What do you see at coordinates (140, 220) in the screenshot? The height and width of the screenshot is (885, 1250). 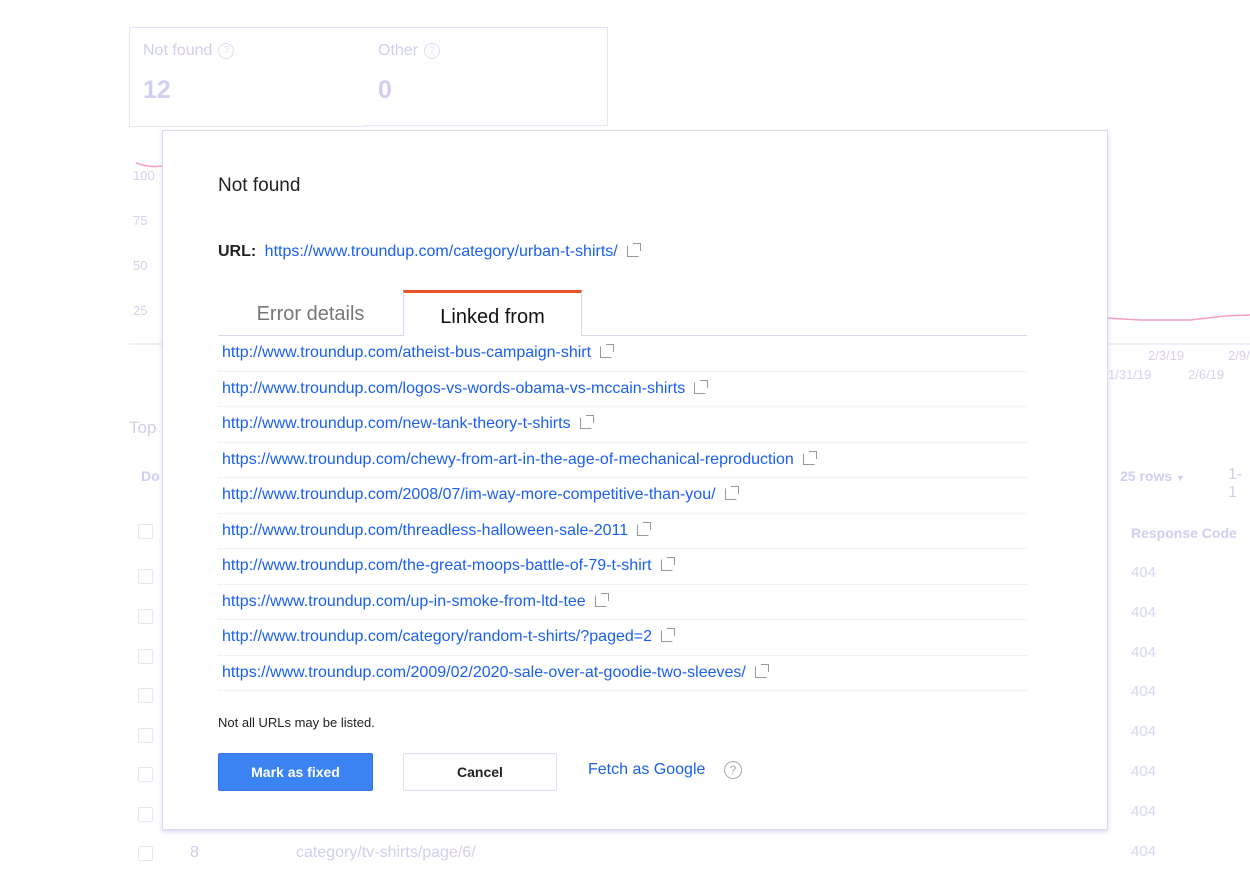 I see `y-tick-label: 75` at bounding box center [140, 220].